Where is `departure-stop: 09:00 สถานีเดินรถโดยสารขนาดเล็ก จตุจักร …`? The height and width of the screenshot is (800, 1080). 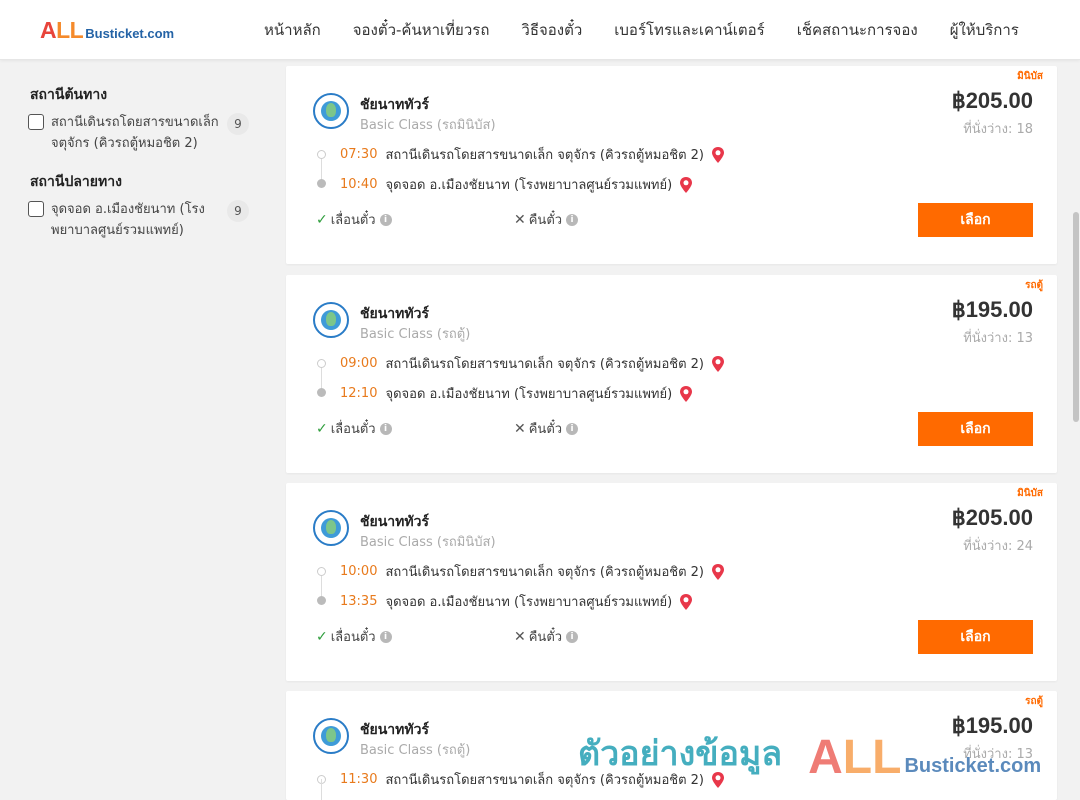
departure-stop: 09:00 สถานีเดินรถโดยสารขนาดเล็ก จตุจักร … is located at coordinates (533, 363).